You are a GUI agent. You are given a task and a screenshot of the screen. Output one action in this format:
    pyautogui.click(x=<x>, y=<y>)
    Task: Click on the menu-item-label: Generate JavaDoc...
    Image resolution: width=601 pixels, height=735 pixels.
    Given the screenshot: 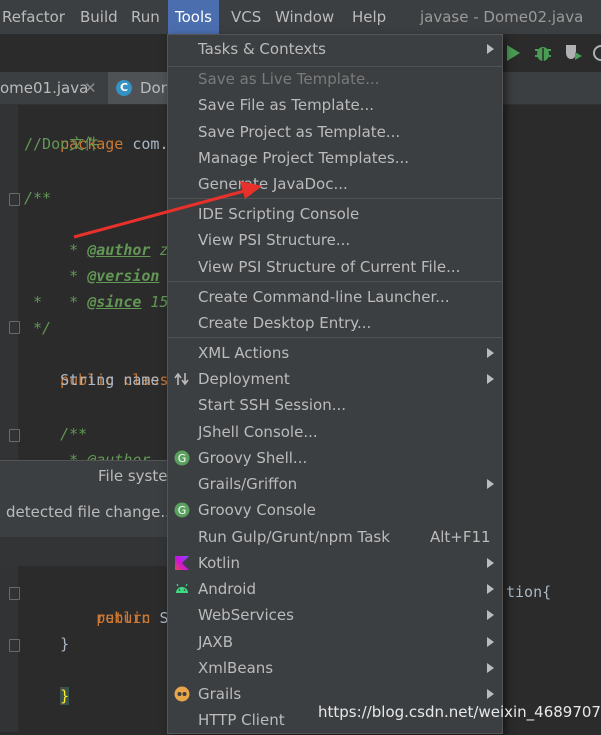 What is the action you would take?
    pyautogui.click(x=273, y=184)
    